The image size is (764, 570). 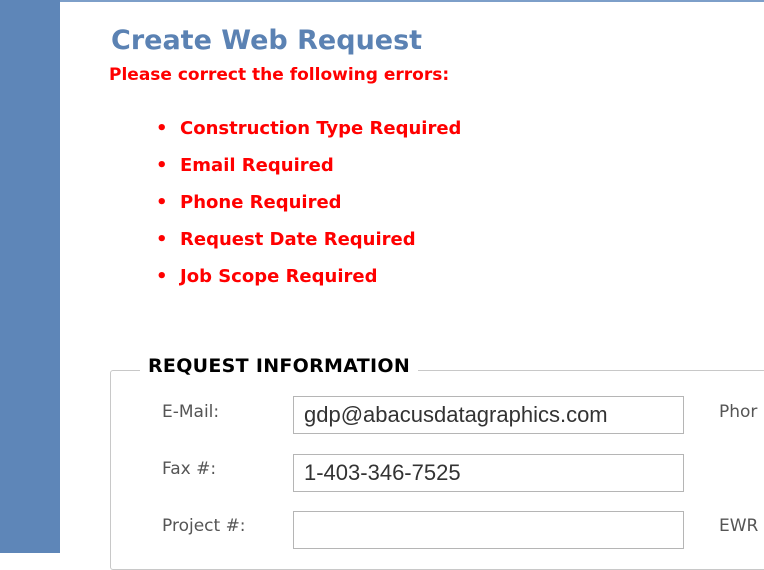 I want to click on error-item-job-scope: • Job Scope Required, so click(x=305, y=284).